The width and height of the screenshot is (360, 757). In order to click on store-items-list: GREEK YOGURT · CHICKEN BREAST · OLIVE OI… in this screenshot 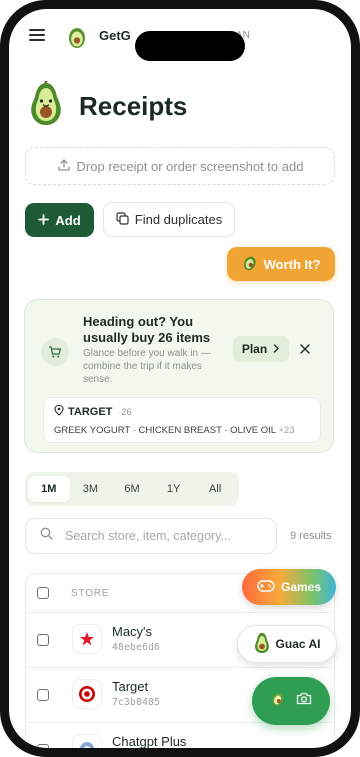, I will do `click(165, 430)`.